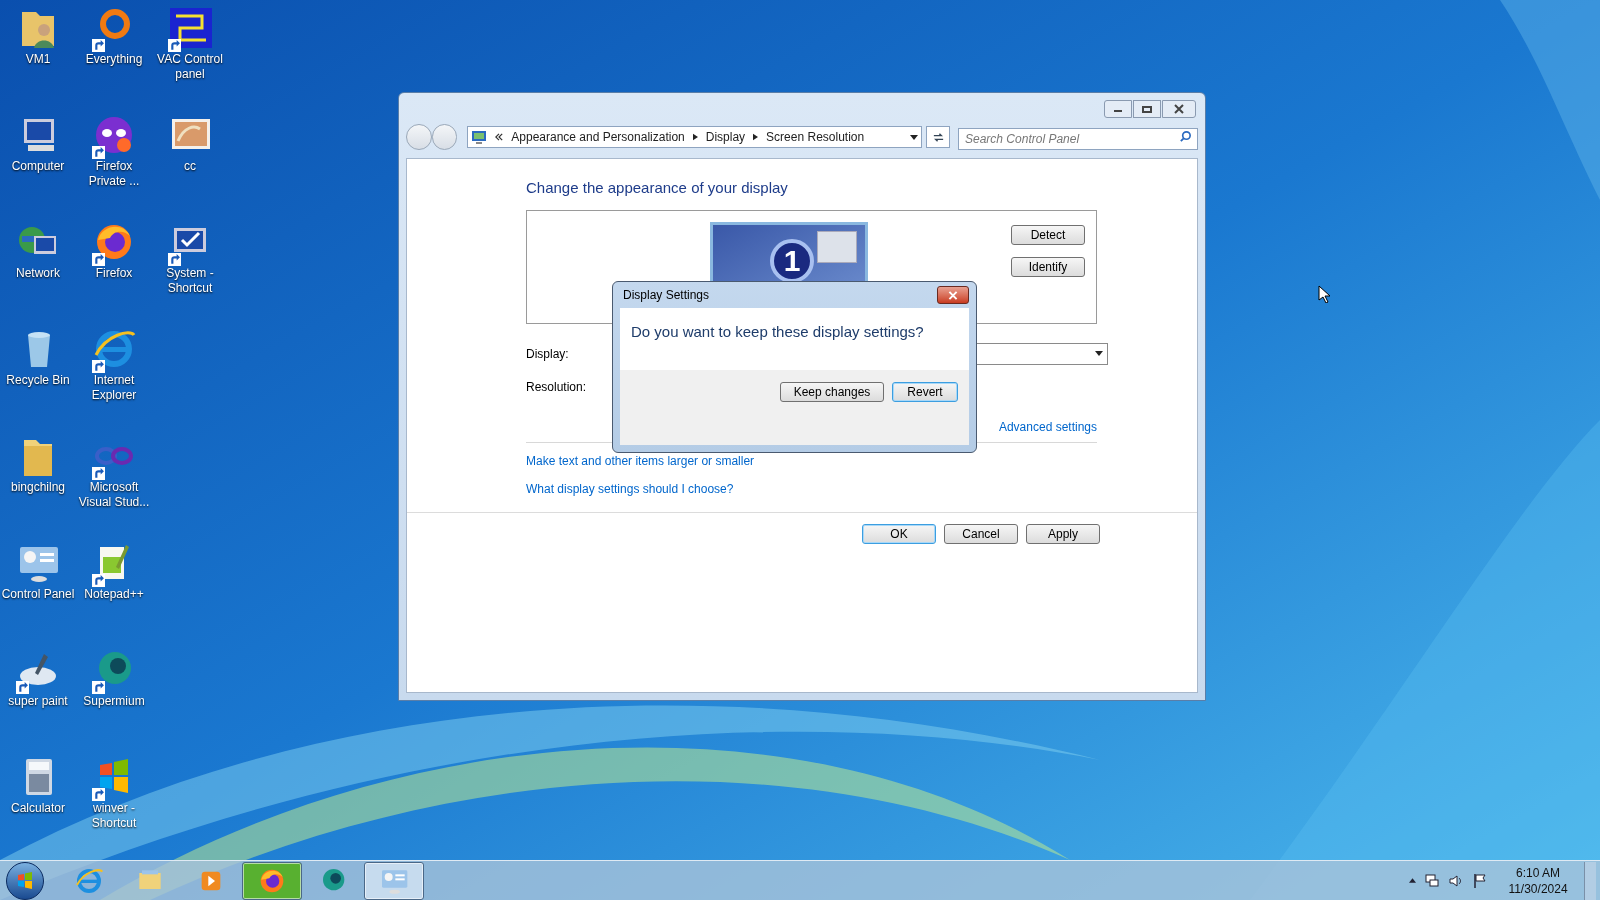 The height and width of the screenshot is (900, 1600). I want to click on refresh-button, so click(938, 137).